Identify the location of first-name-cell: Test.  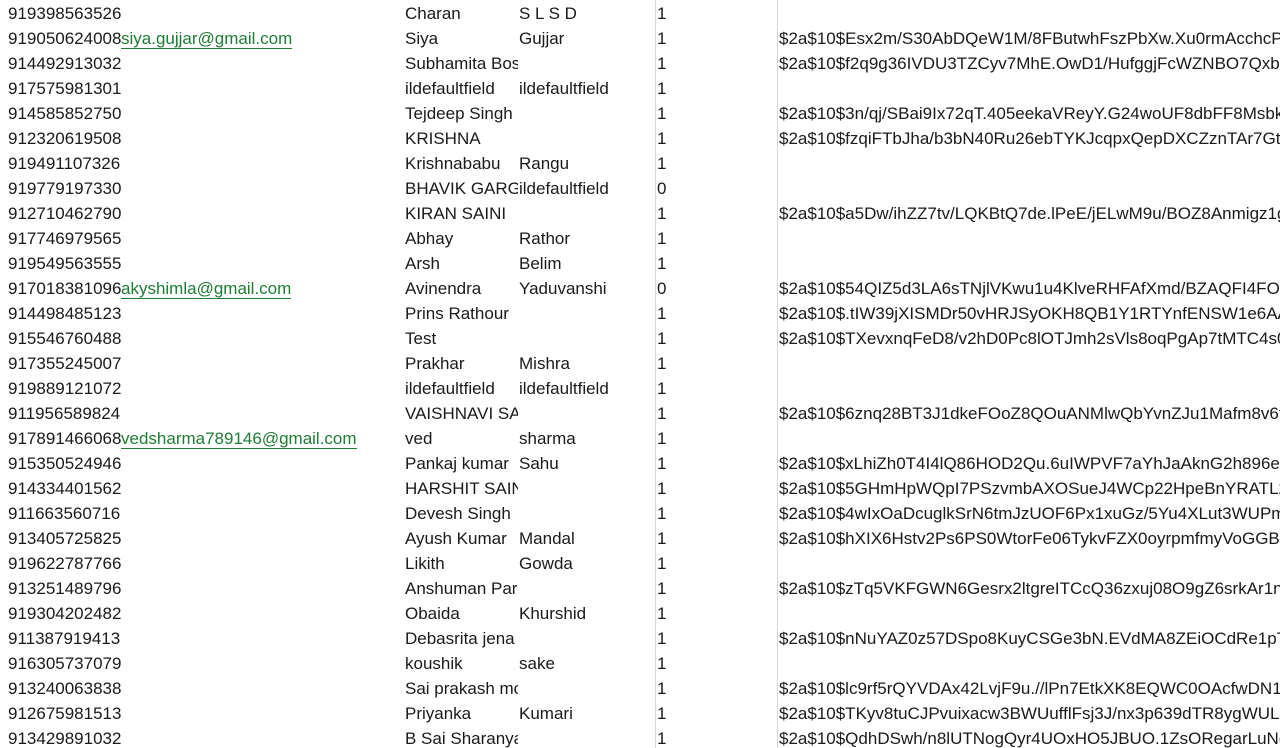
(461, 338).